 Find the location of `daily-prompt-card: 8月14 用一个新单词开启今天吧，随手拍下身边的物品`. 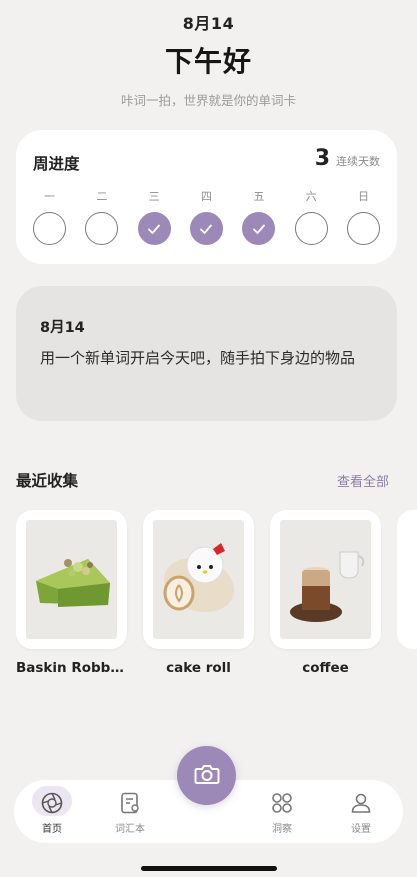

daily-prompt-card: 8月14 用一个新单词开启今天吧，随手拍下身边的物品 is located at coordinates (206, 353).